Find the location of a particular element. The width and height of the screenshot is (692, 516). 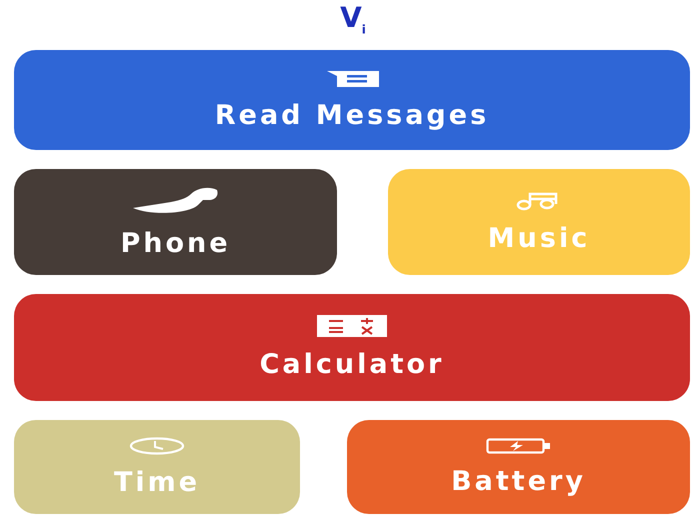

app-tile: Battery is located at coordinates (518, 467).